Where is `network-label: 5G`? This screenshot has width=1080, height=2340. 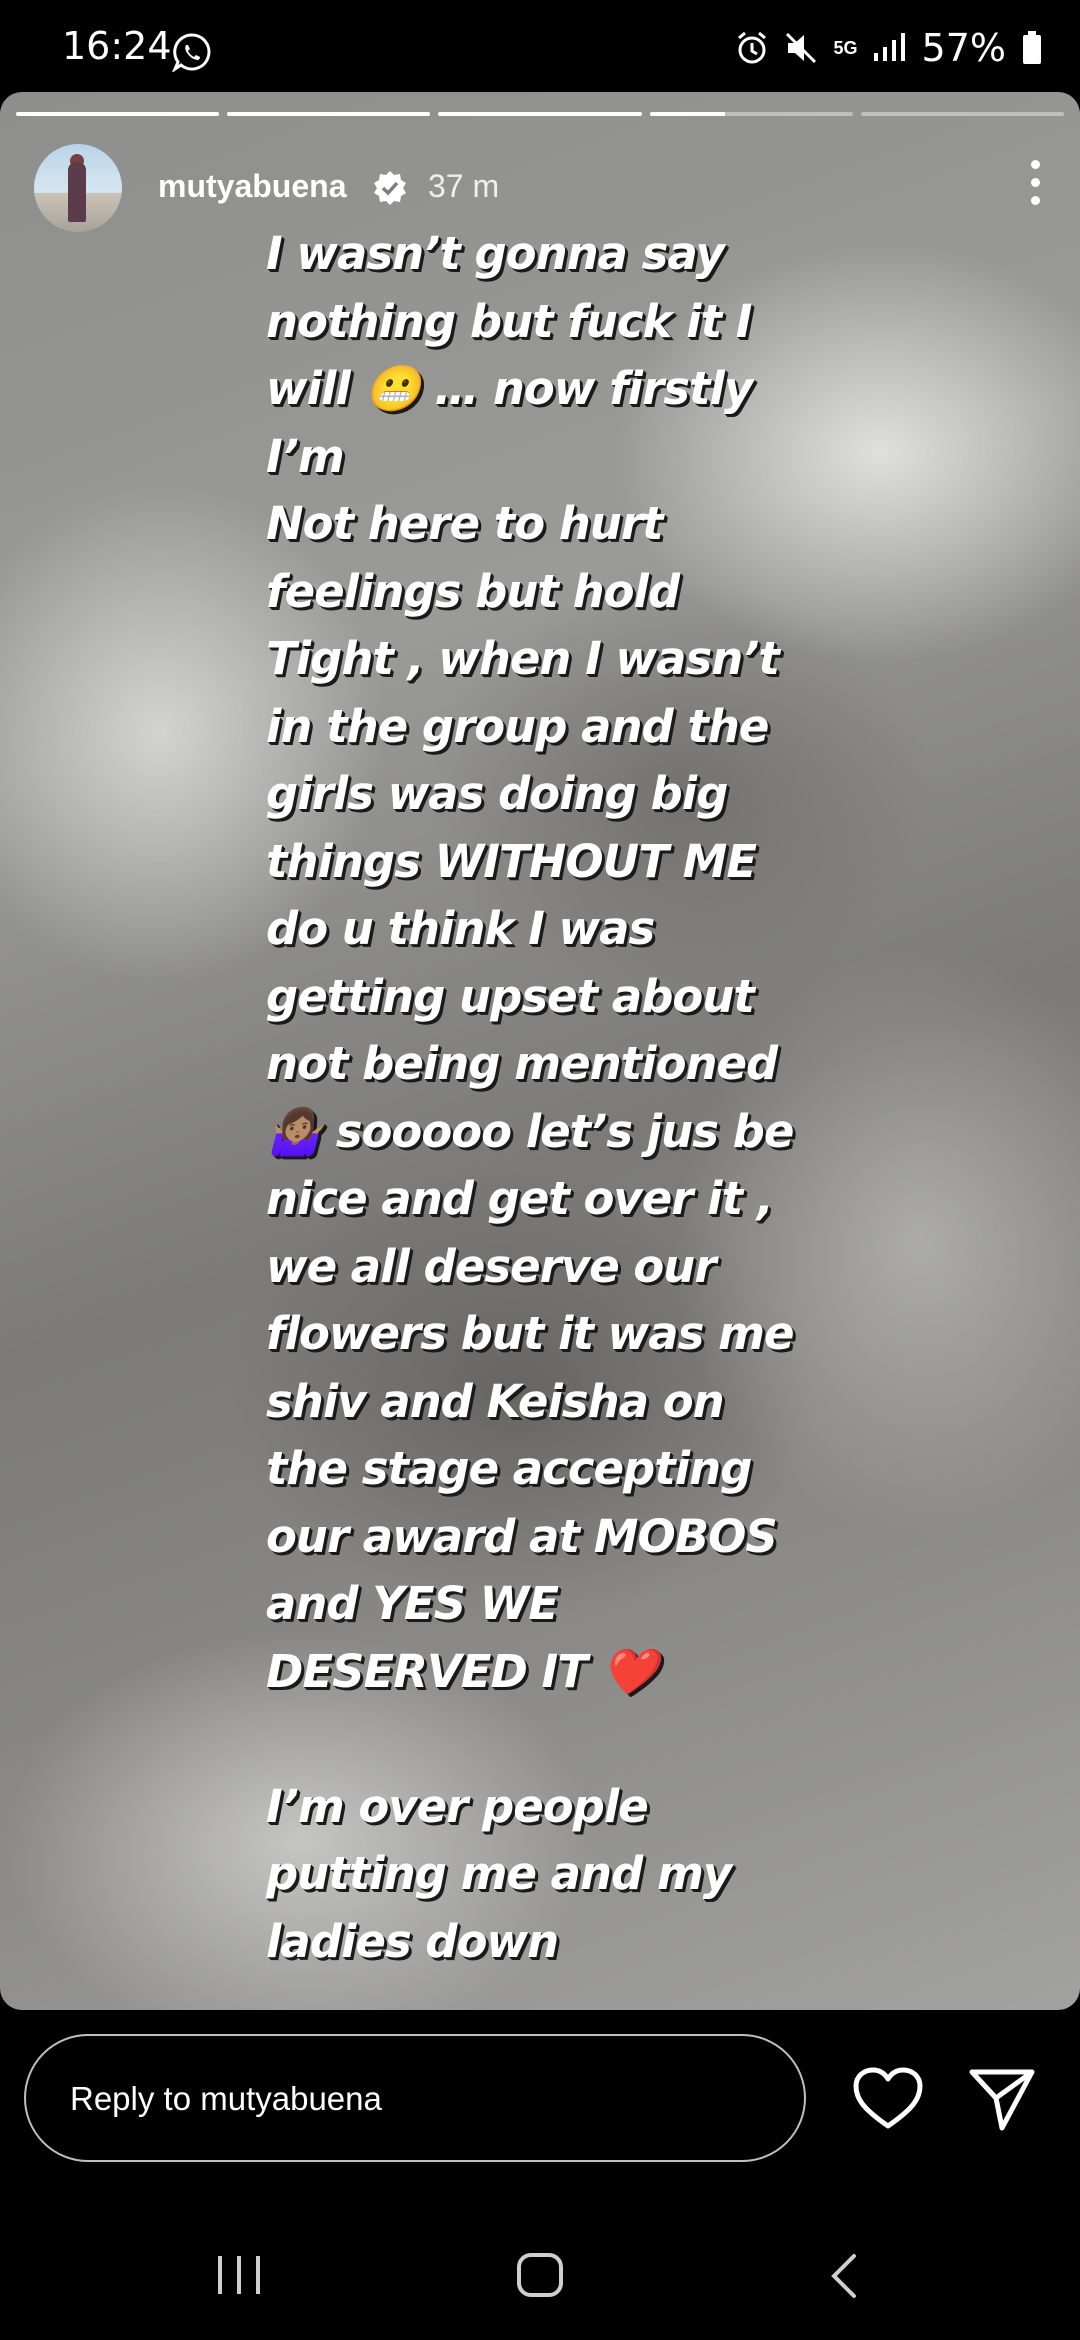
network-label: 5G is located at coordinates (845, 48).